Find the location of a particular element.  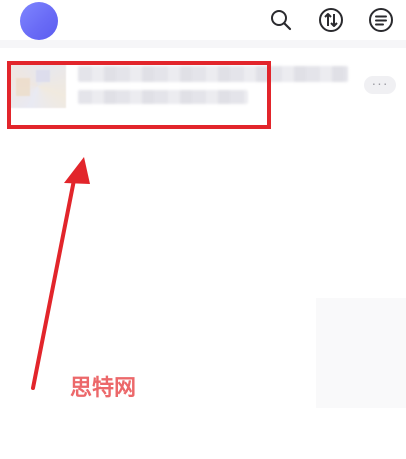

watermark-text: 思特网 is located at coordinates (103, 388).